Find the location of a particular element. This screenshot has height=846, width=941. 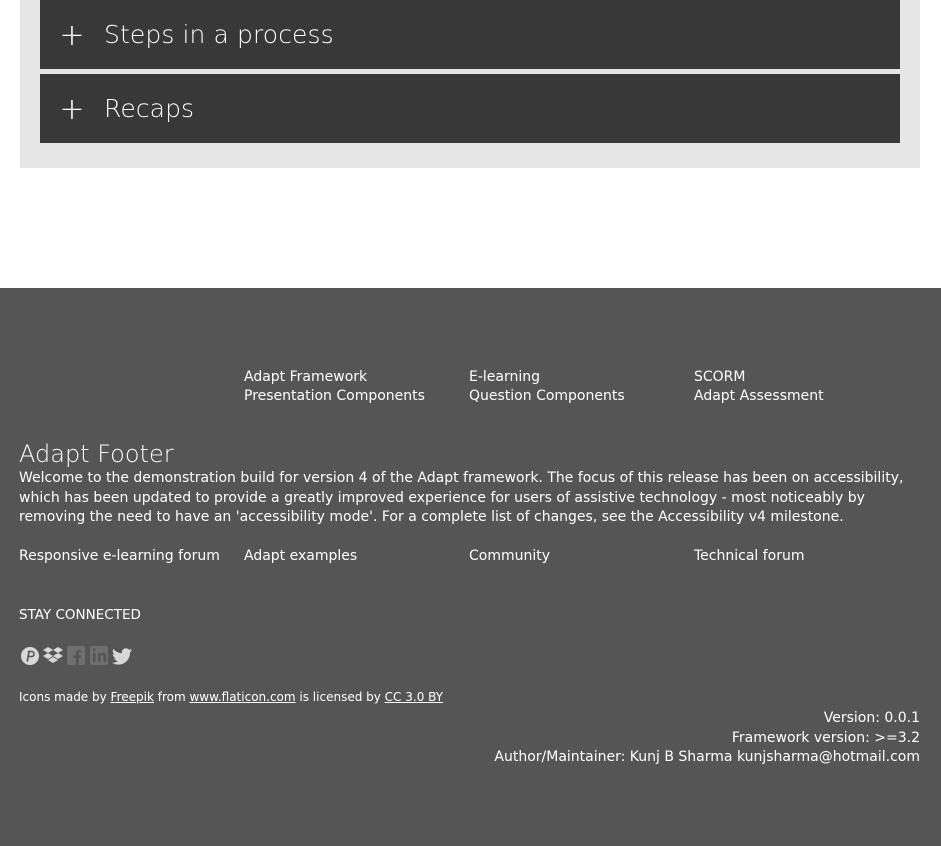

footer-nav-link-adapt-framework: Adapt Framework is located at coordinates (354, 377).